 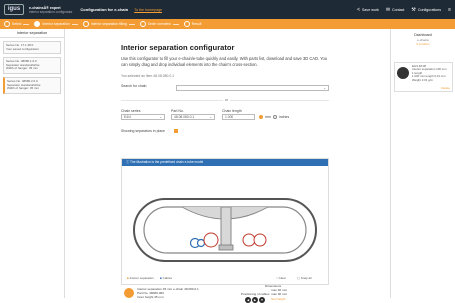 I want to click on chain-length-input: 1.000, so click(x=238, y=117).